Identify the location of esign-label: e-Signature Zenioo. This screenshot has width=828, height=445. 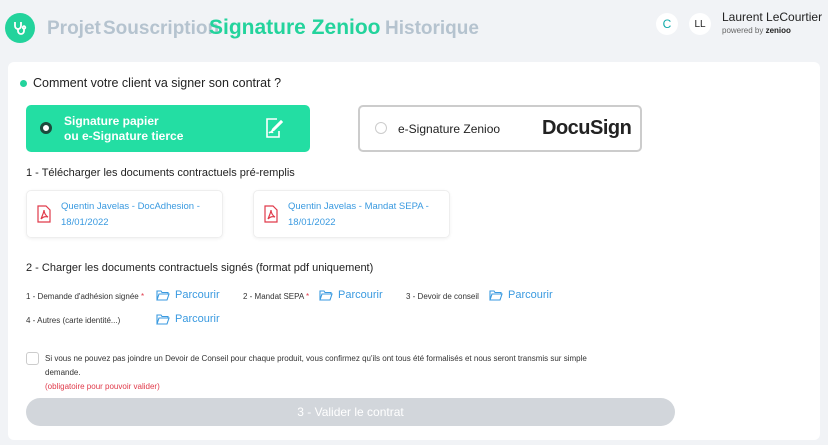
(449, 129).